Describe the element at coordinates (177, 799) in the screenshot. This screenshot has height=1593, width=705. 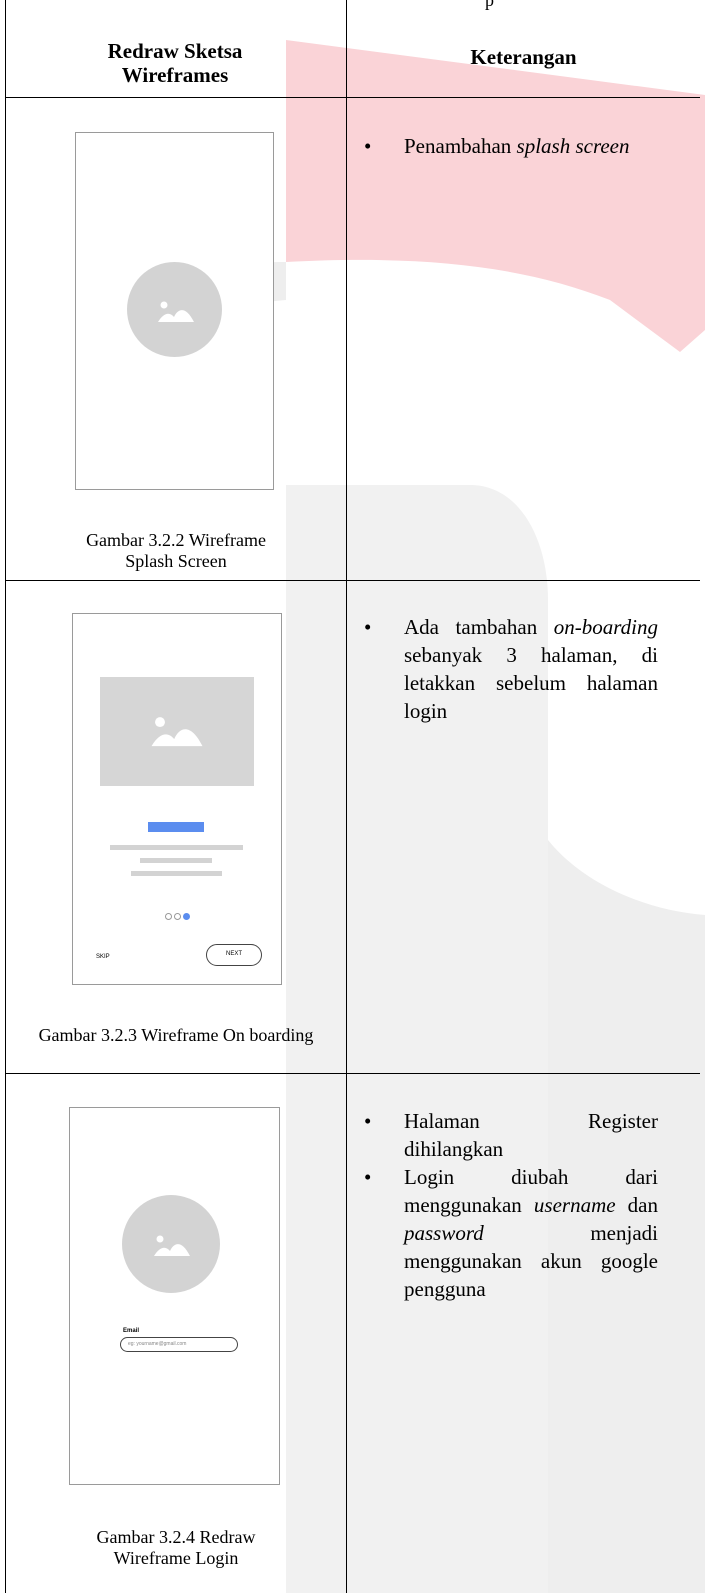
I see `wireframe-onboarding: SKIP NEXT` at that location.